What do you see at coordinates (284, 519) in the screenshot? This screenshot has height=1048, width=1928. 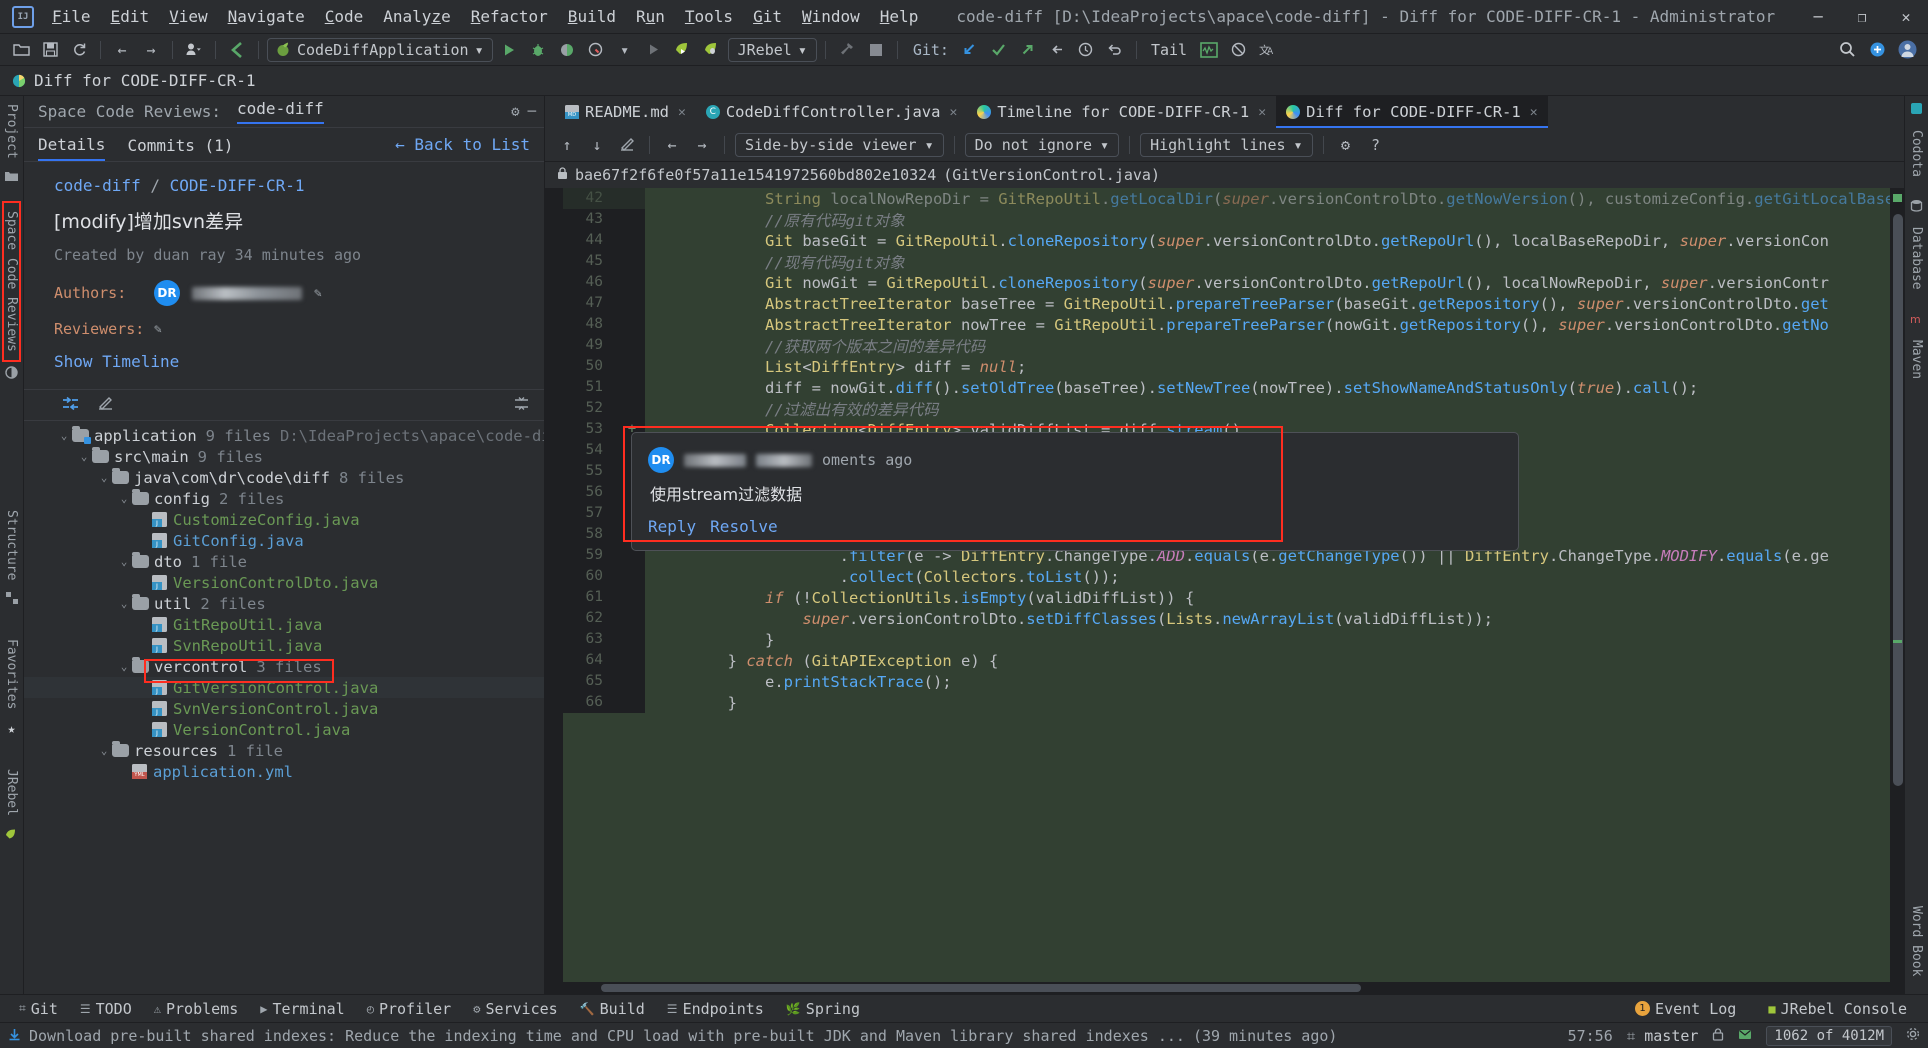 I see `tree-file-row: CustomizeConfig.java` at bounding box center [284, 519].